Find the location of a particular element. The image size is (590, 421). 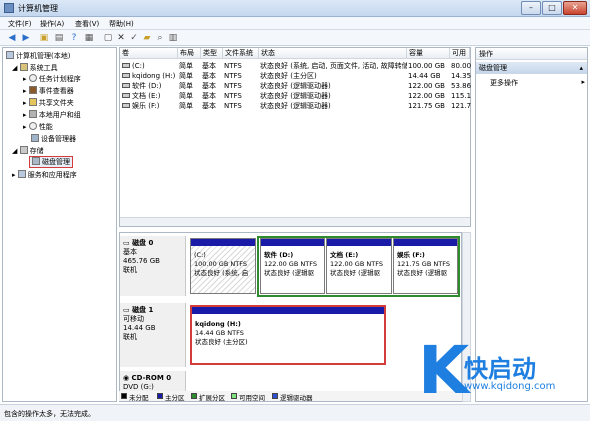

disk-1-size: 14.44 GB is located at coordinates (139, 328).